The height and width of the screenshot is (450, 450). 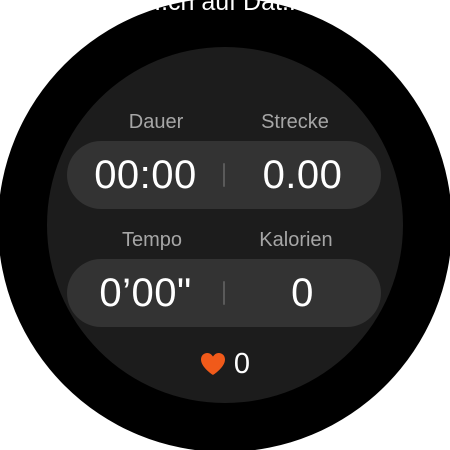 I want to click on pace-value: 0’00", so click(x=145, y=293).